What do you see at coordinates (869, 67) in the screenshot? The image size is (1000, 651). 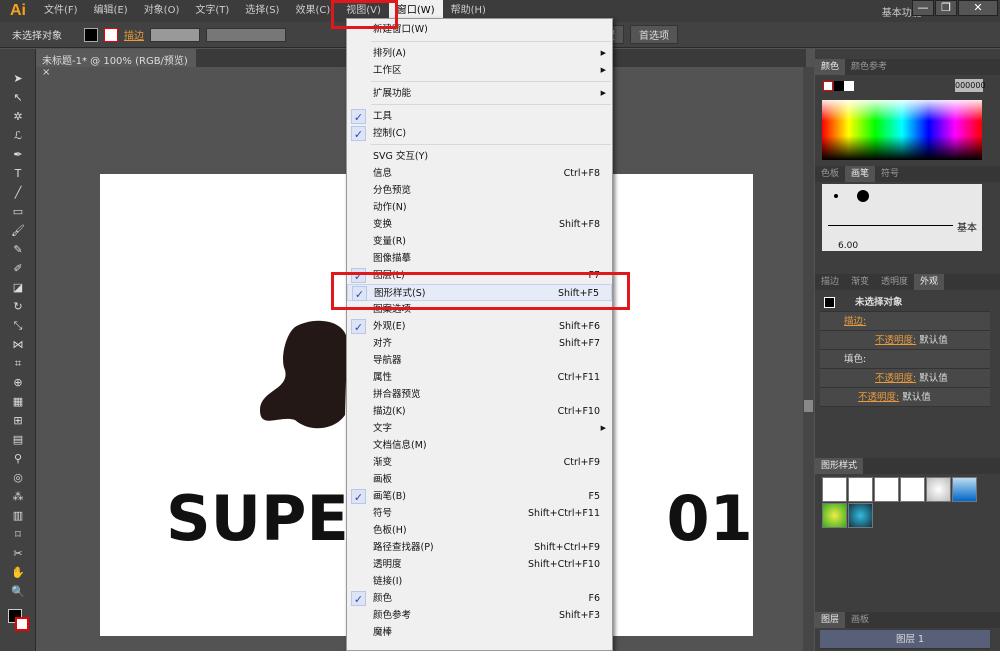 I see `tab-color-guide: 颜色参考` at bounding box center [869, 67].